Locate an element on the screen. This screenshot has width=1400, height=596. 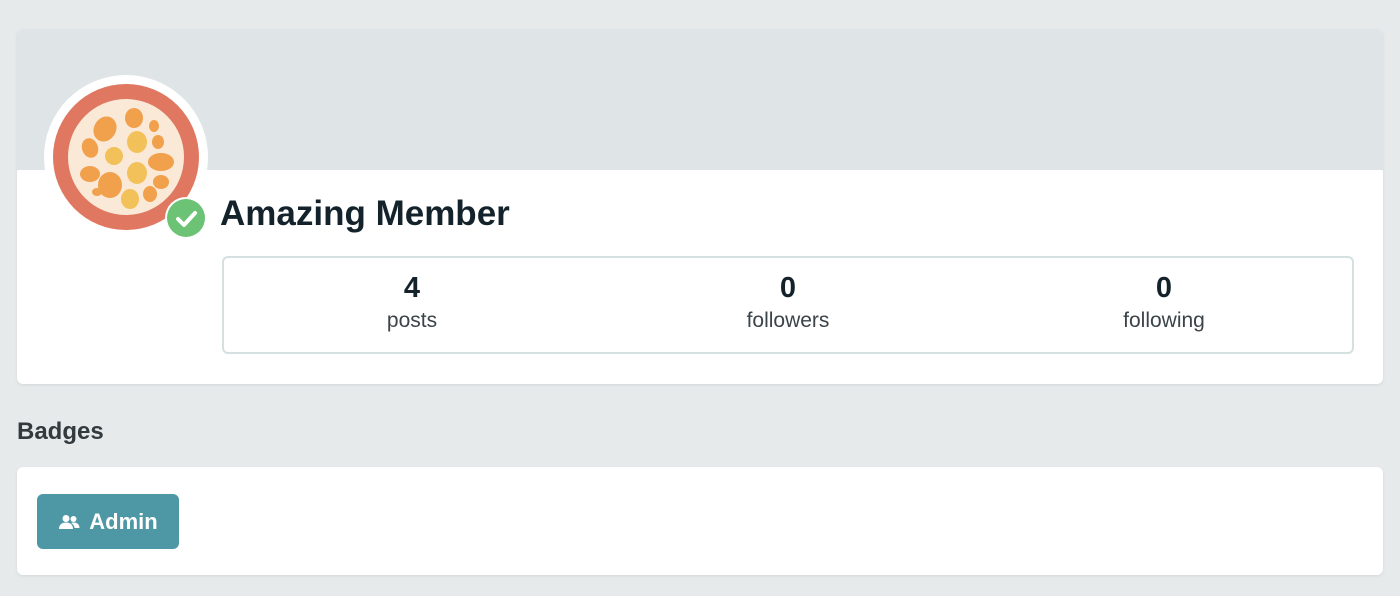
users-icon is located at coordinates (69, 521).